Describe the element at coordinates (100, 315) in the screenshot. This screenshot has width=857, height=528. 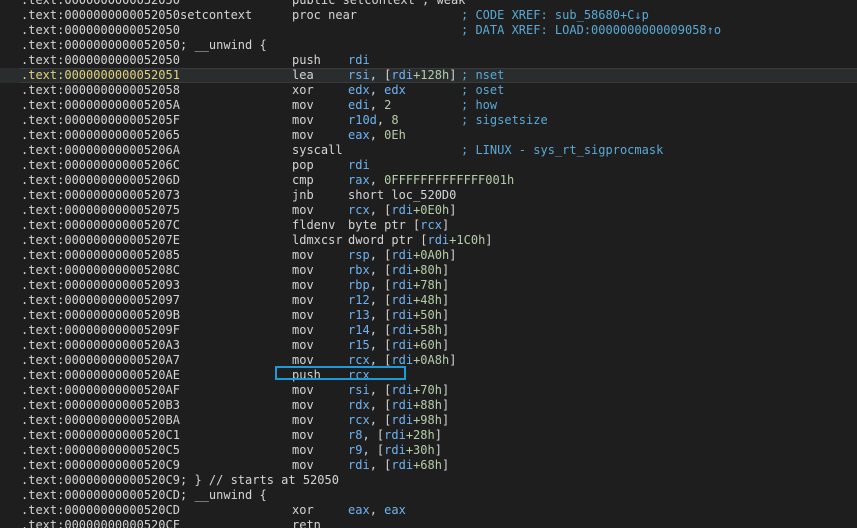
I see `address: .text:000000000005209B` at that location.